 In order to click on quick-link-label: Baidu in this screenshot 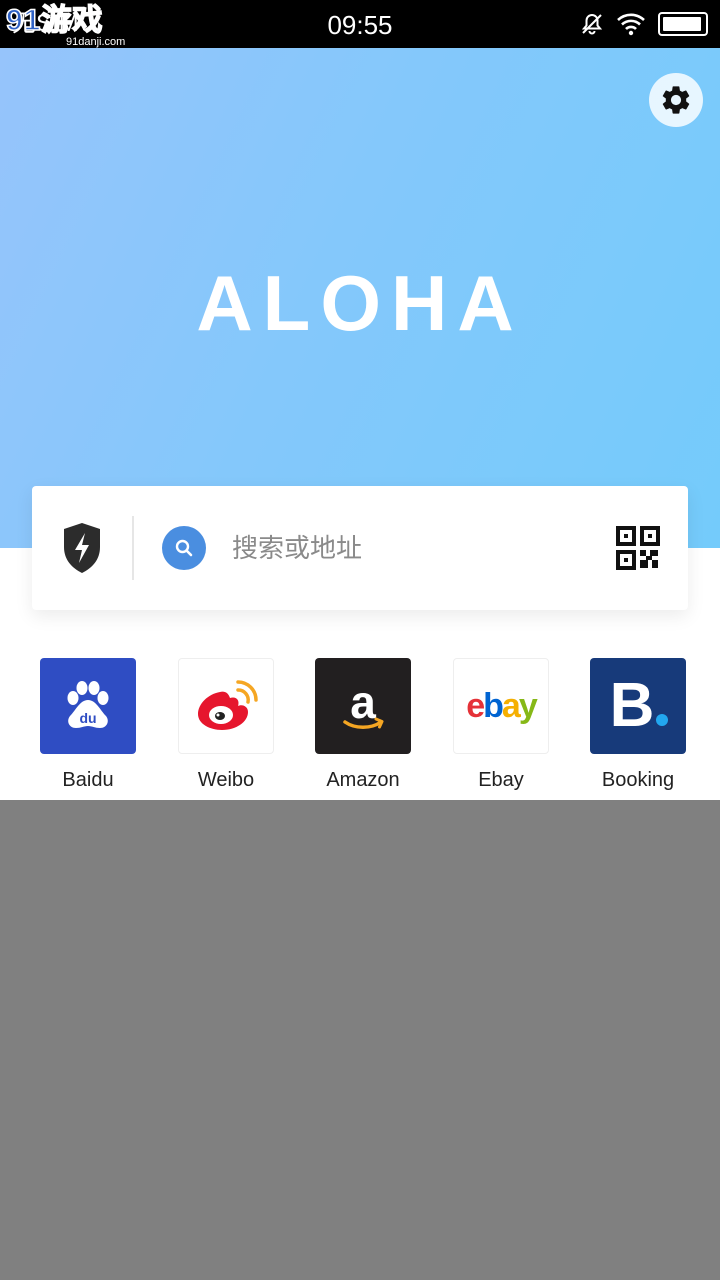, I will do `click(88, 780)`.